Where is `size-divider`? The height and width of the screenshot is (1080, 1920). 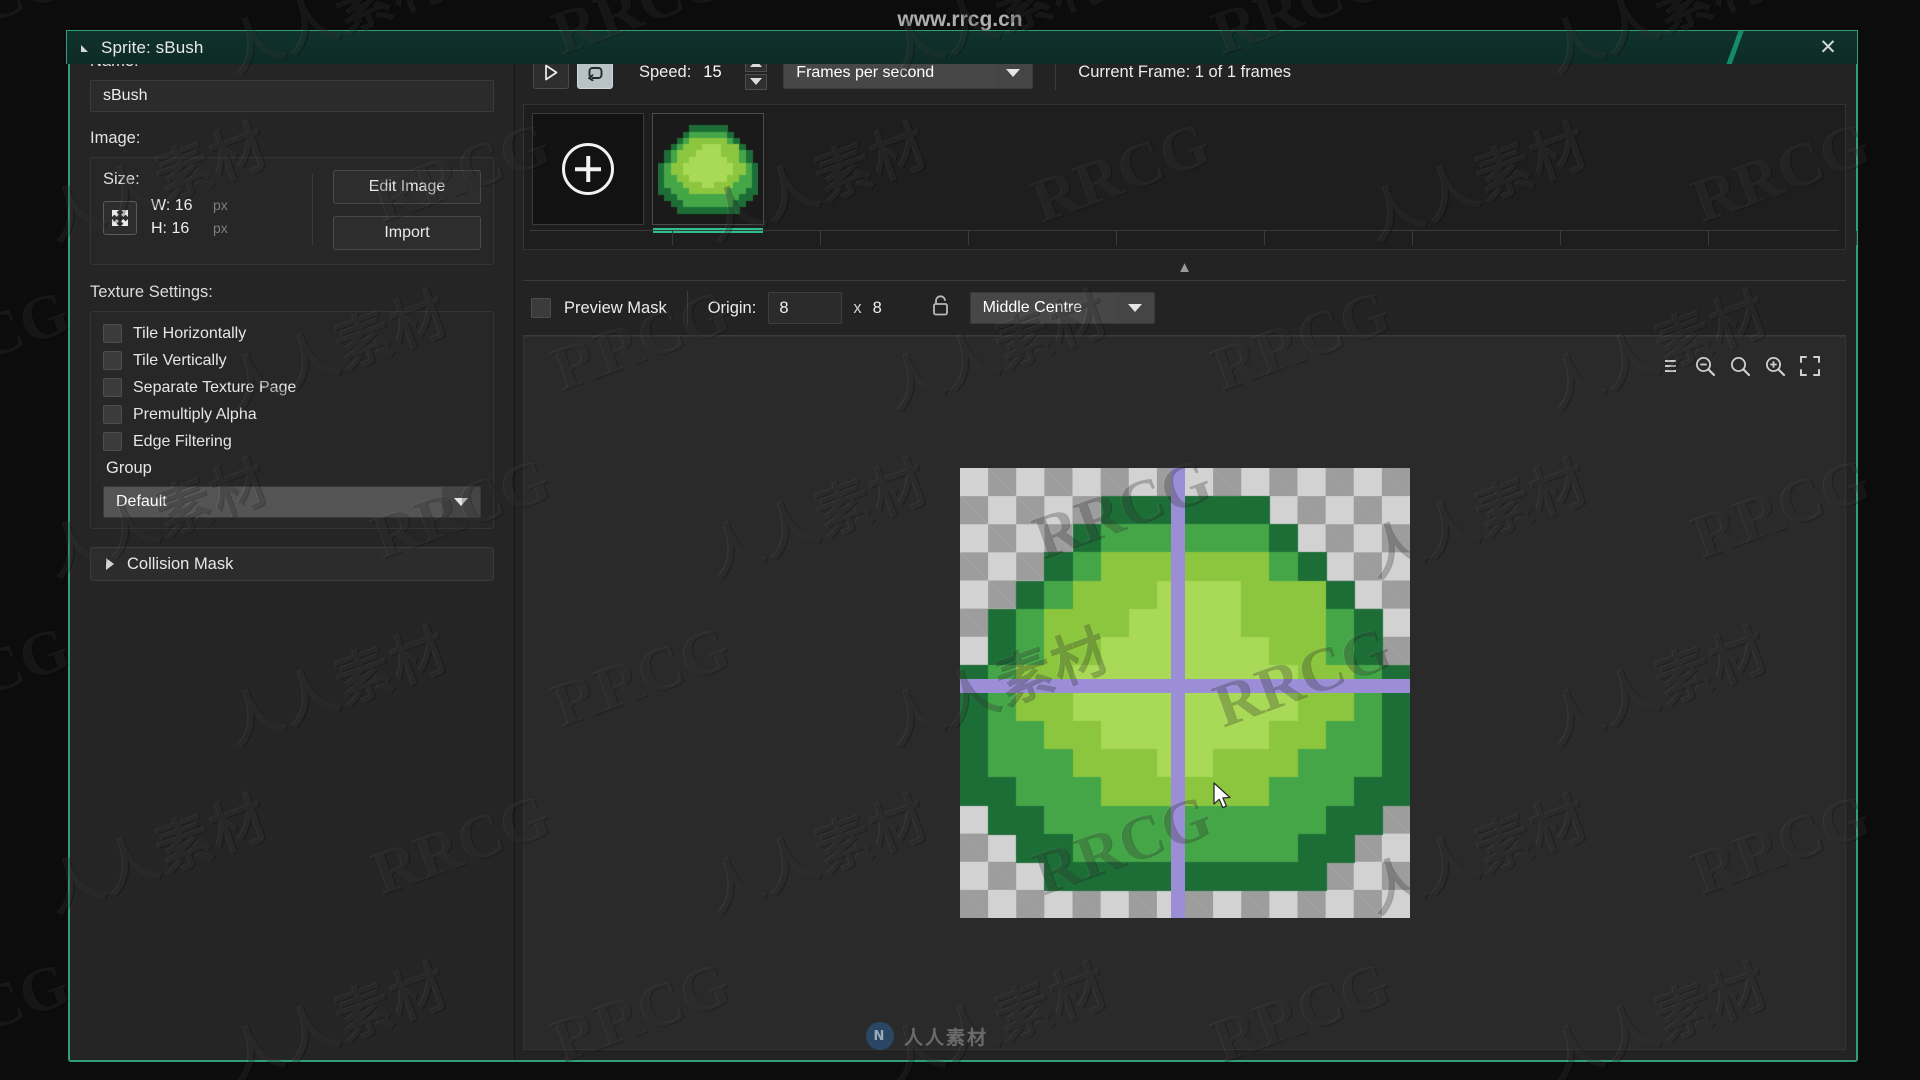 size-divider is located at coordinates (312, 210).